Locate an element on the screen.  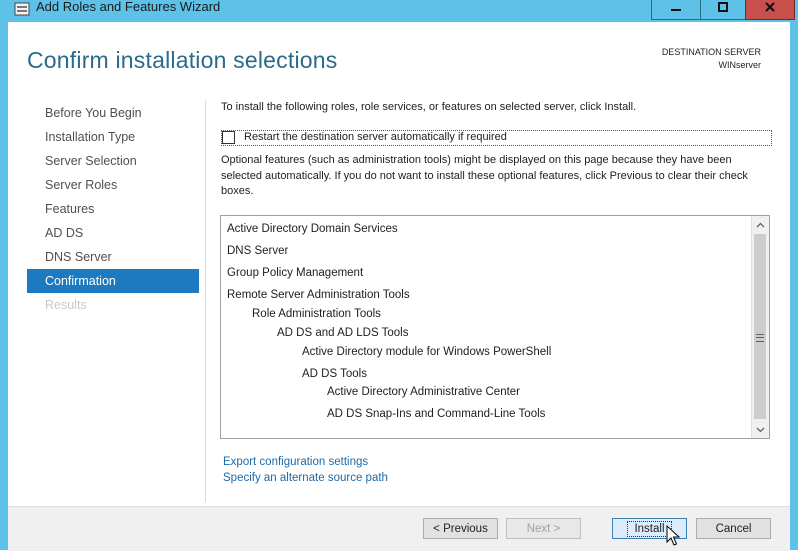
scroll-down-button is located at coordinates (760, 429).